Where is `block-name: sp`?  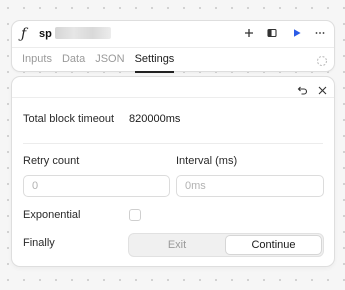 block-name: sp is located at coordinates (45, 34).